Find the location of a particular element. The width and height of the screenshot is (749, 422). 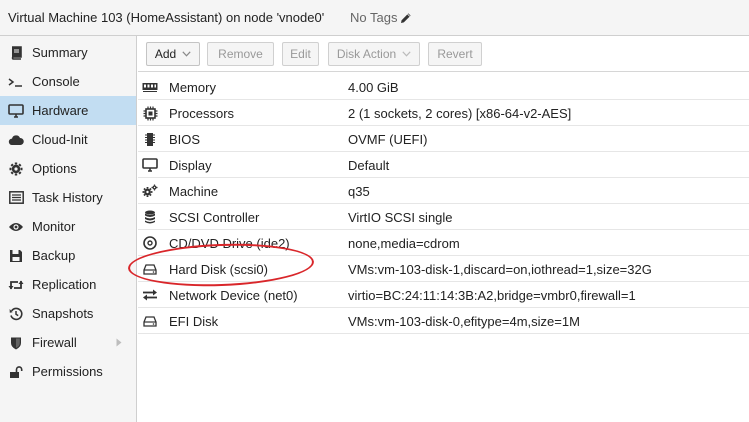

sidebar-item-task-history: Task History is located at coordinates (68, 197).